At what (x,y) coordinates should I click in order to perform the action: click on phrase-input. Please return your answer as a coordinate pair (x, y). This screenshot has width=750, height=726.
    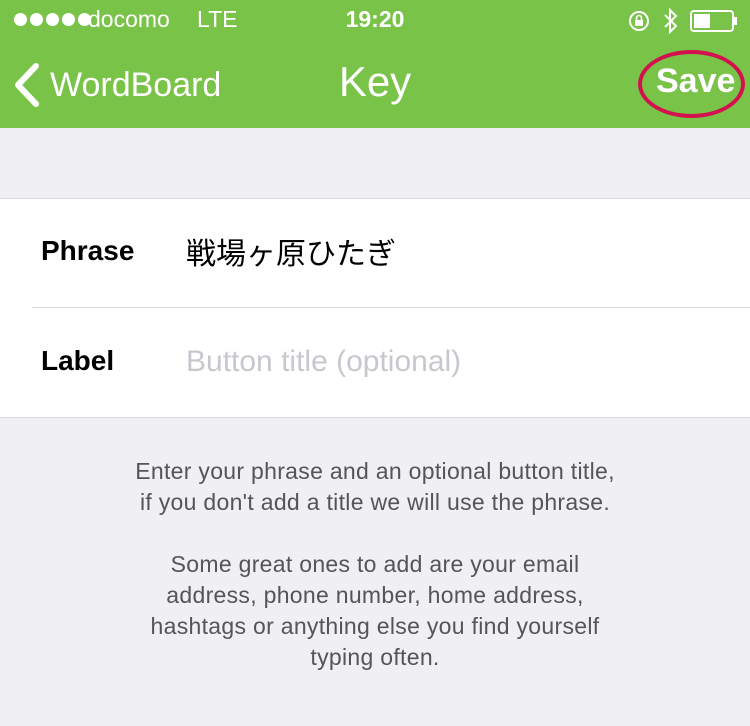
    Looking at the image, I should click on (456, 251).